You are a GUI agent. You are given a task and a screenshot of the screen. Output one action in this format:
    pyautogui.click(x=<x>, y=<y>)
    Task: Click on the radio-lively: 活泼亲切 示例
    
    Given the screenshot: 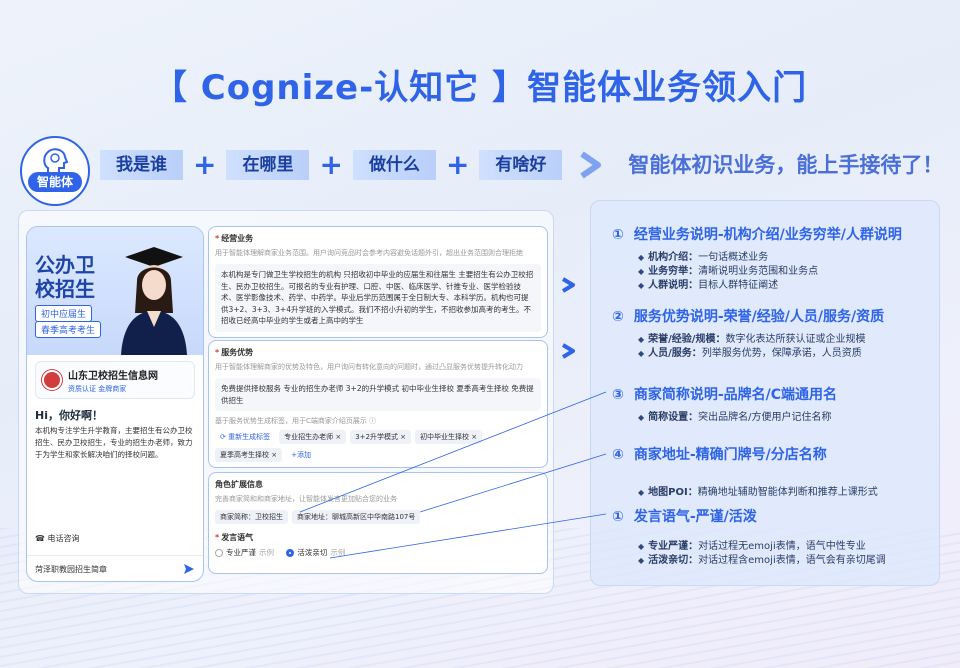 What is the action you would take?
    pyautogui.click(x=315, y=552)
    